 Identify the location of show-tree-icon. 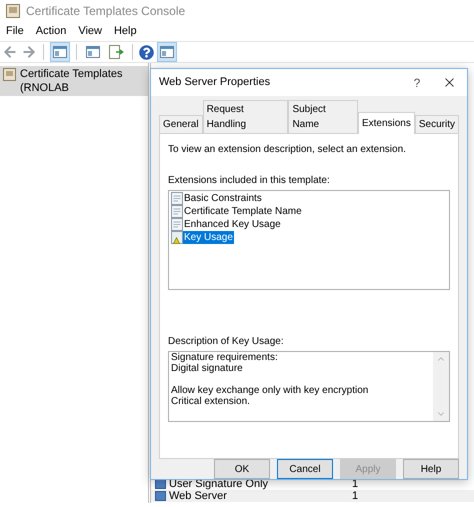
(60, 52).